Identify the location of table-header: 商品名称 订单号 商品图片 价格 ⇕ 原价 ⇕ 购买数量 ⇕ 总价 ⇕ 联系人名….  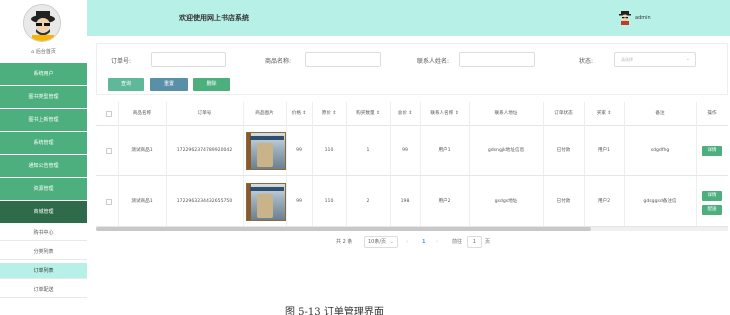
(412, 114).